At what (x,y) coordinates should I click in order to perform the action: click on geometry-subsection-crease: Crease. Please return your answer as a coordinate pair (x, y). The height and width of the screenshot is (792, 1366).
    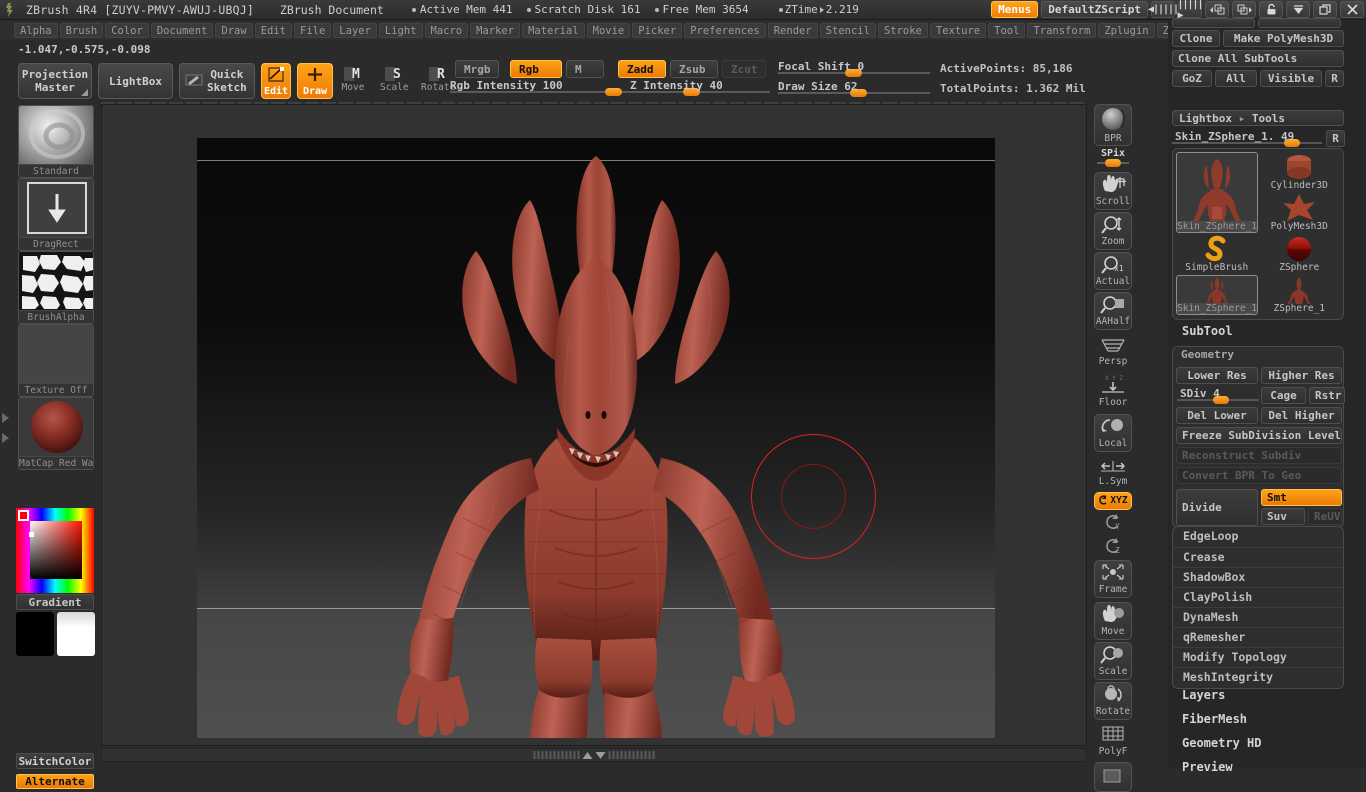
    Looking at the image, I should click on (1258, 557).